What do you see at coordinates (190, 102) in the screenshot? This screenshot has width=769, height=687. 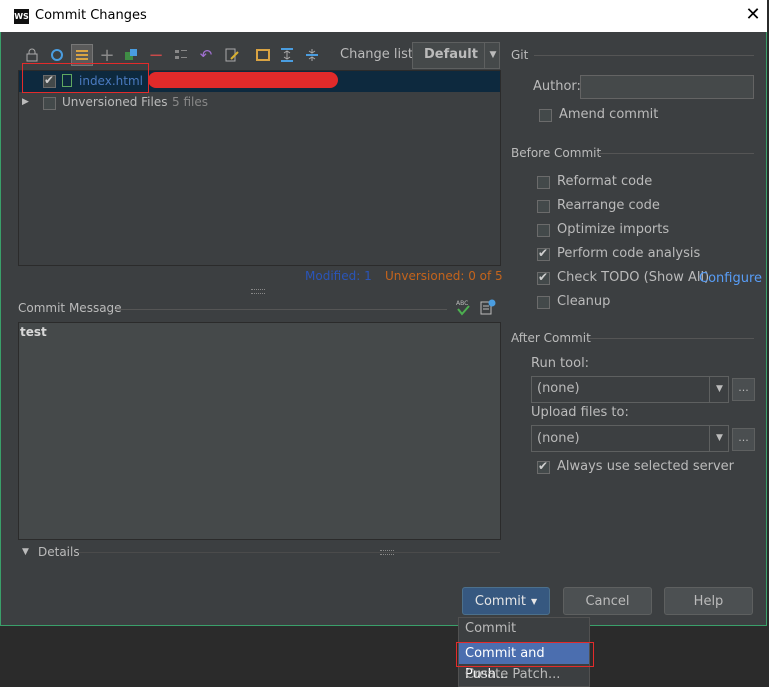 I see `unversioned-count: 5 files` at bounding box center [190, 102].